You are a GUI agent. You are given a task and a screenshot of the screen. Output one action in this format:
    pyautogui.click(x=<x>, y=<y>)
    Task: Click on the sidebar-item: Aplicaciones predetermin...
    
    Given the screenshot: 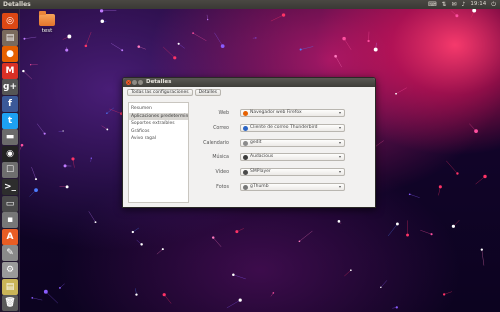 What is the action you would take?
    pyautogui.click(x=158, y=116)
    